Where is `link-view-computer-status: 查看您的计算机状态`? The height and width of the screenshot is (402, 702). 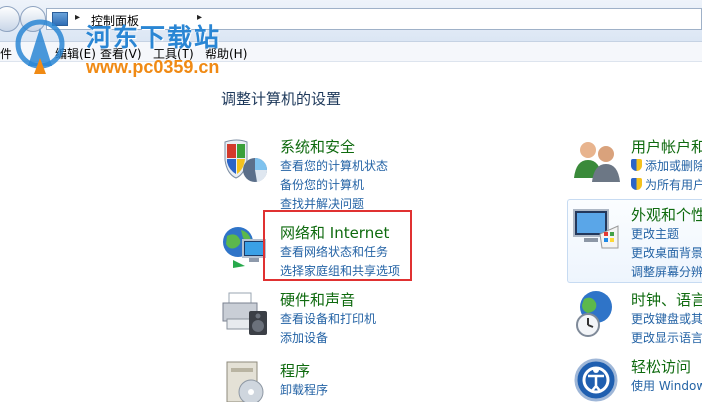
link-view-computer-status: 查看您的计算机状态 is located at coordinates (334, 165).